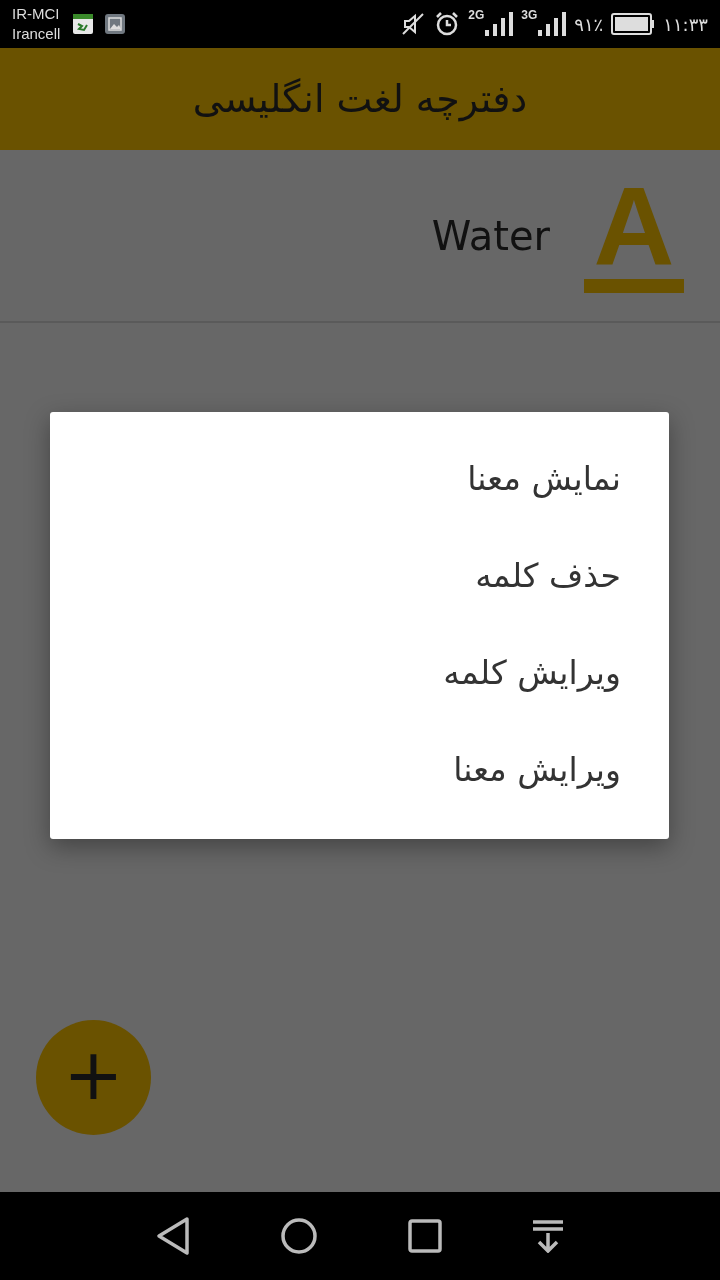 This screenshot has width=720, height=1280. I want to click on mute-icon, so click(413, 24).